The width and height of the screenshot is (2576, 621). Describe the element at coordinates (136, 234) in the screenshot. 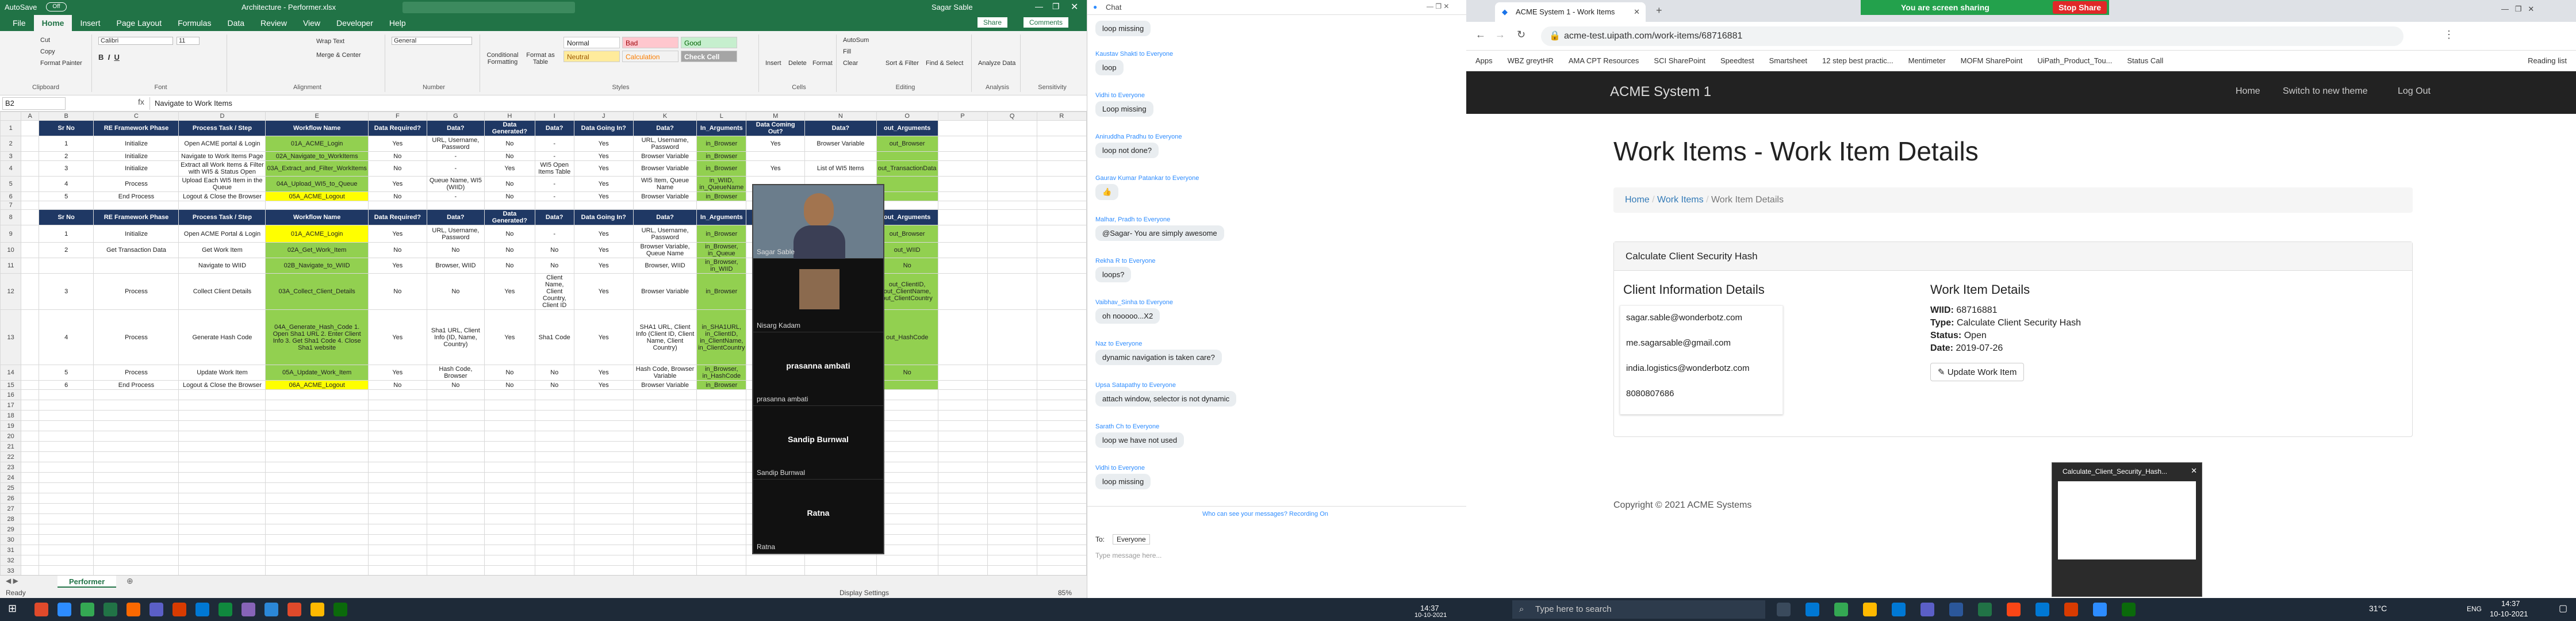

I see `sheet-cell: Initialize` at that location.